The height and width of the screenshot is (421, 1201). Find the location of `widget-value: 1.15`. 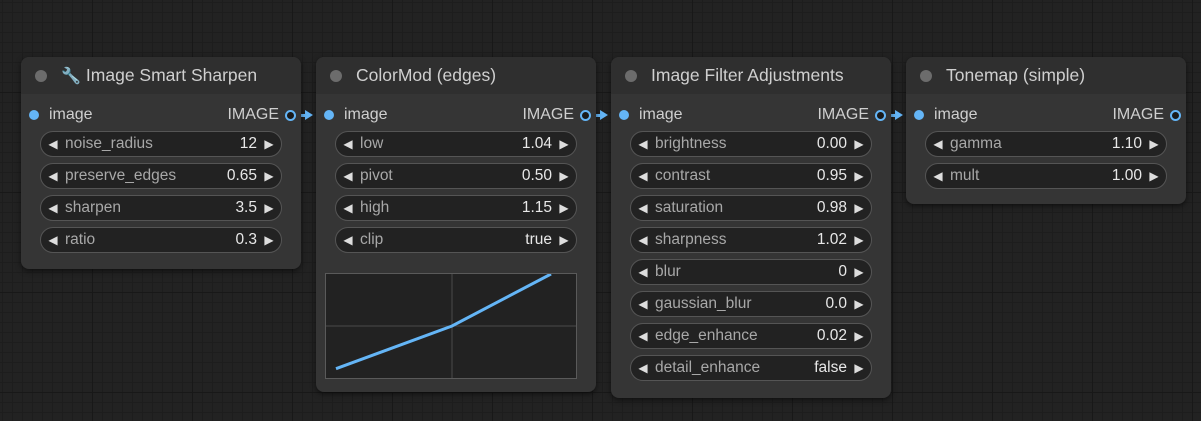

widget-value: 1.15 is located at coordinates (537, 208).